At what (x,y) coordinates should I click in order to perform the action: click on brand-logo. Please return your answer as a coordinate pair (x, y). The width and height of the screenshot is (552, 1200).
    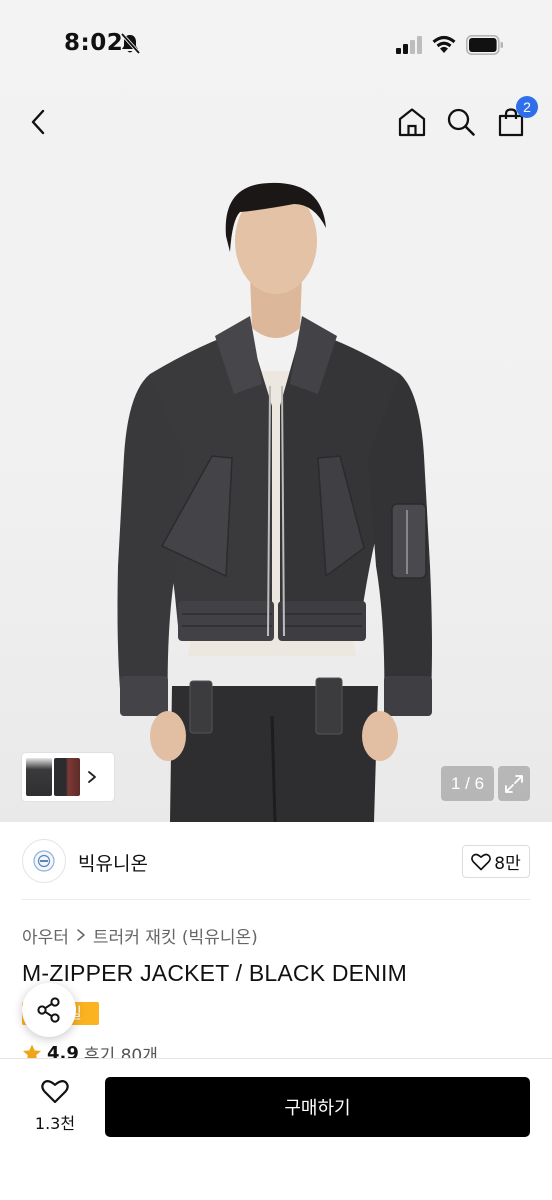
    Looking at the image, I should click on (44, 861).